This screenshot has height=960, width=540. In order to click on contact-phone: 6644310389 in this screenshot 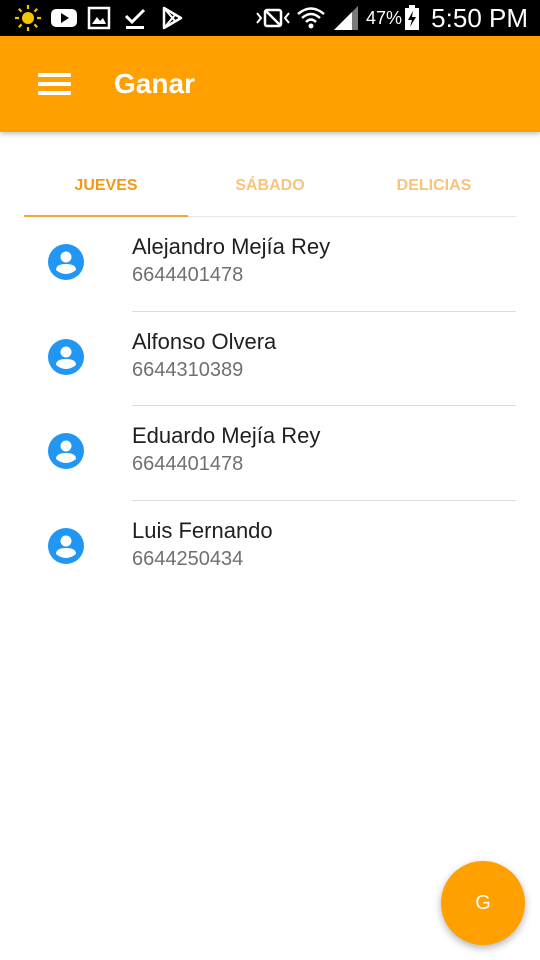, I will do `click(188, 369)`.